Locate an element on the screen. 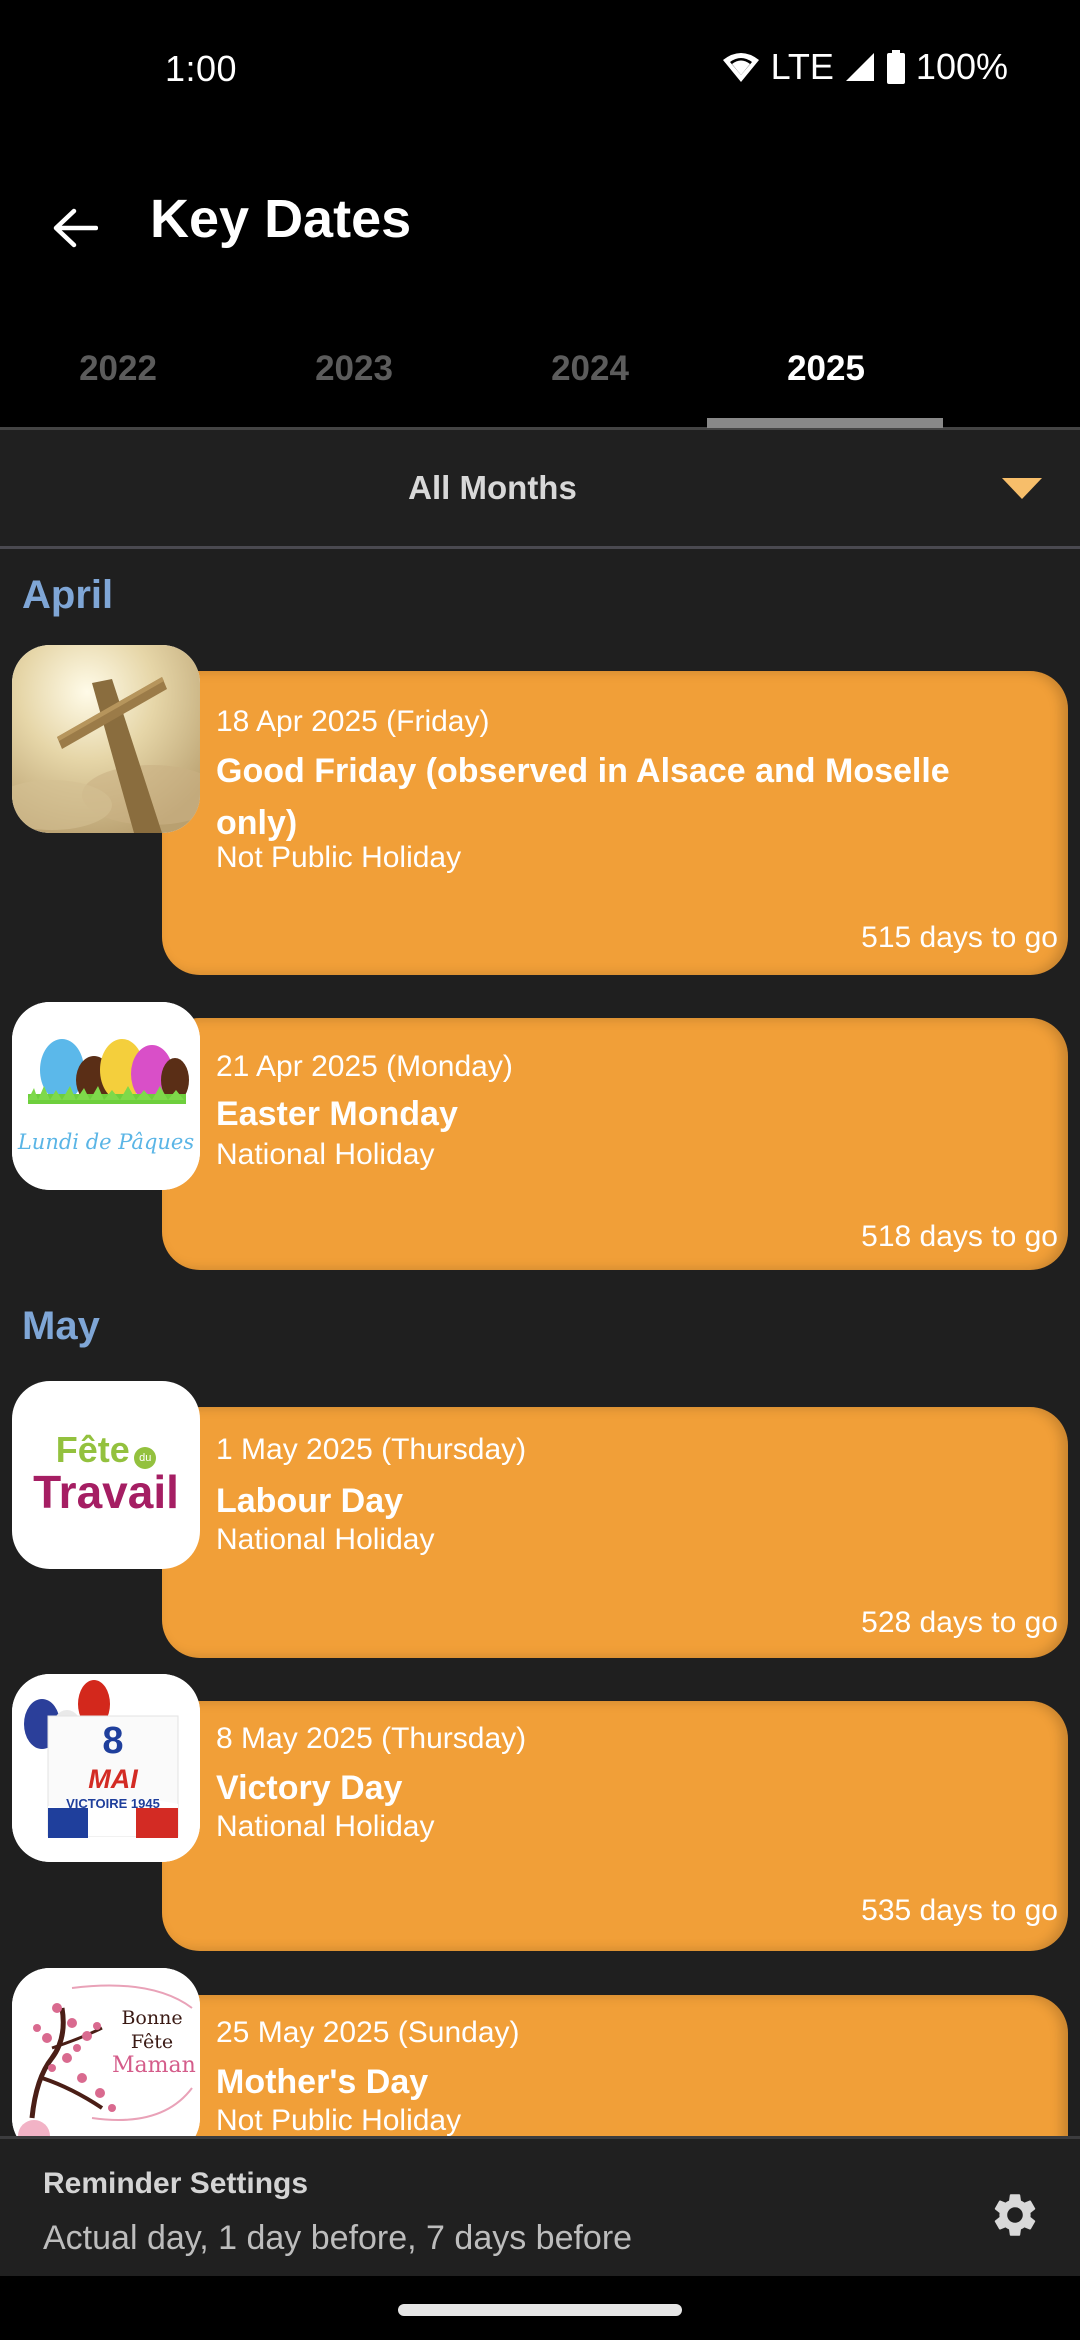  tab-indicator is located at coordinates (825, 423).